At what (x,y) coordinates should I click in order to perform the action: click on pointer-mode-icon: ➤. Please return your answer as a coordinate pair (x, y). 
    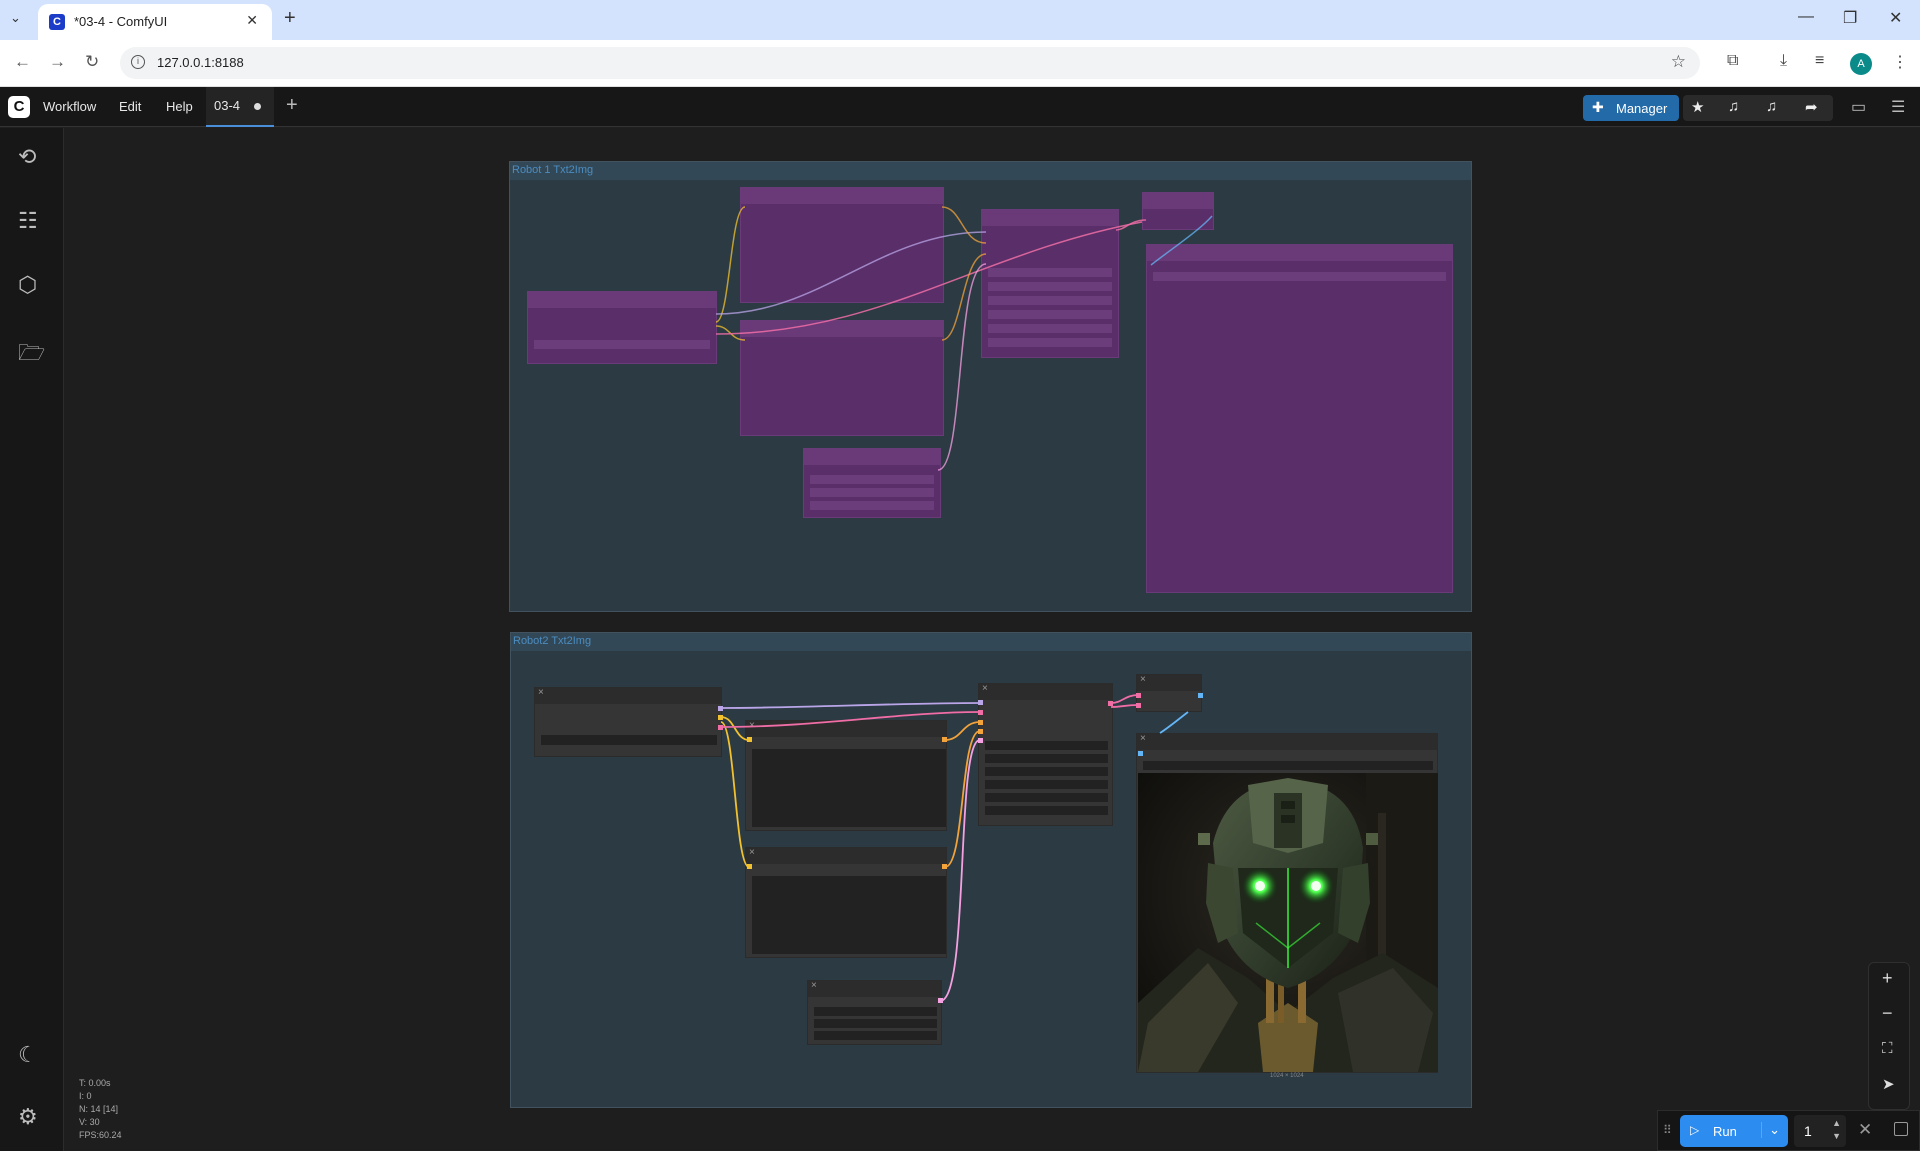
    Looking at the image, I should click on (1888, 1084).